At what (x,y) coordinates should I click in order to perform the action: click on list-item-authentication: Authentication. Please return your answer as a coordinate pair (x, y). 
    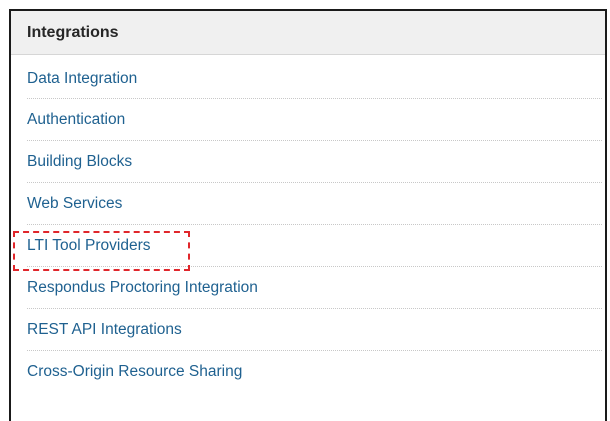
    Looking at the image, I should click on (314, 120).